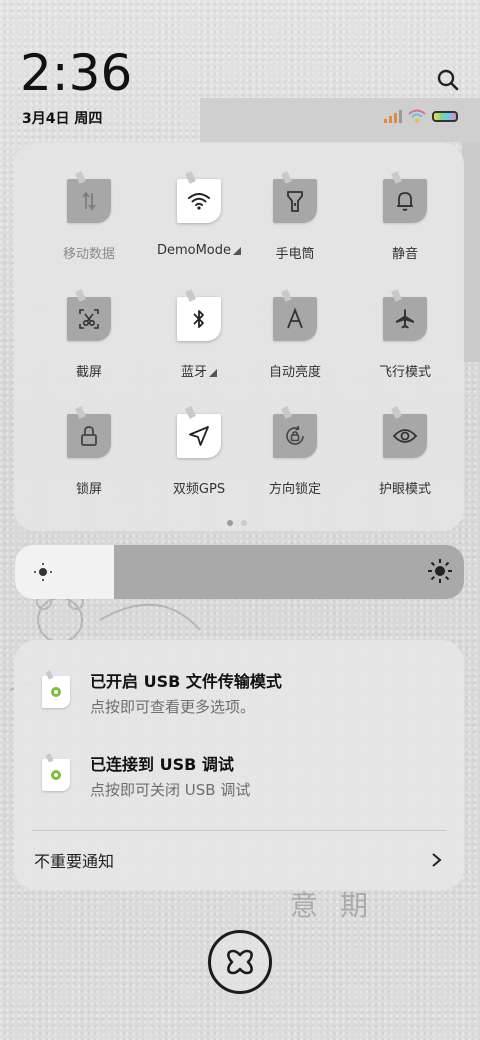 This screenshot has width=480, height=1040. Describe the element at coordinates (74, 861) in the screenshot. I see `unimportant-notifications-label: 不重要通知` at that location.